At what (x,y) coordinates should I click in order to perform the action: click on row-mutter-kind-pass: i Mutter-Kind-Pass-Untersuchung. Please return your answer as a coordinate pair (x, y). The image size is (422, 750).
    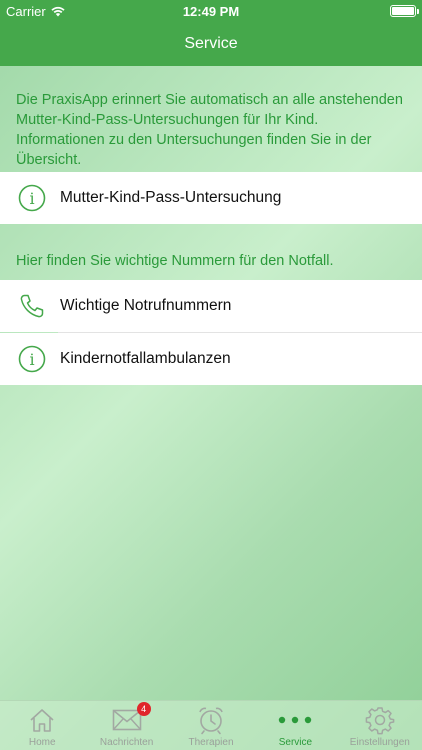
    Looking at the image, I should click on (211, 198).